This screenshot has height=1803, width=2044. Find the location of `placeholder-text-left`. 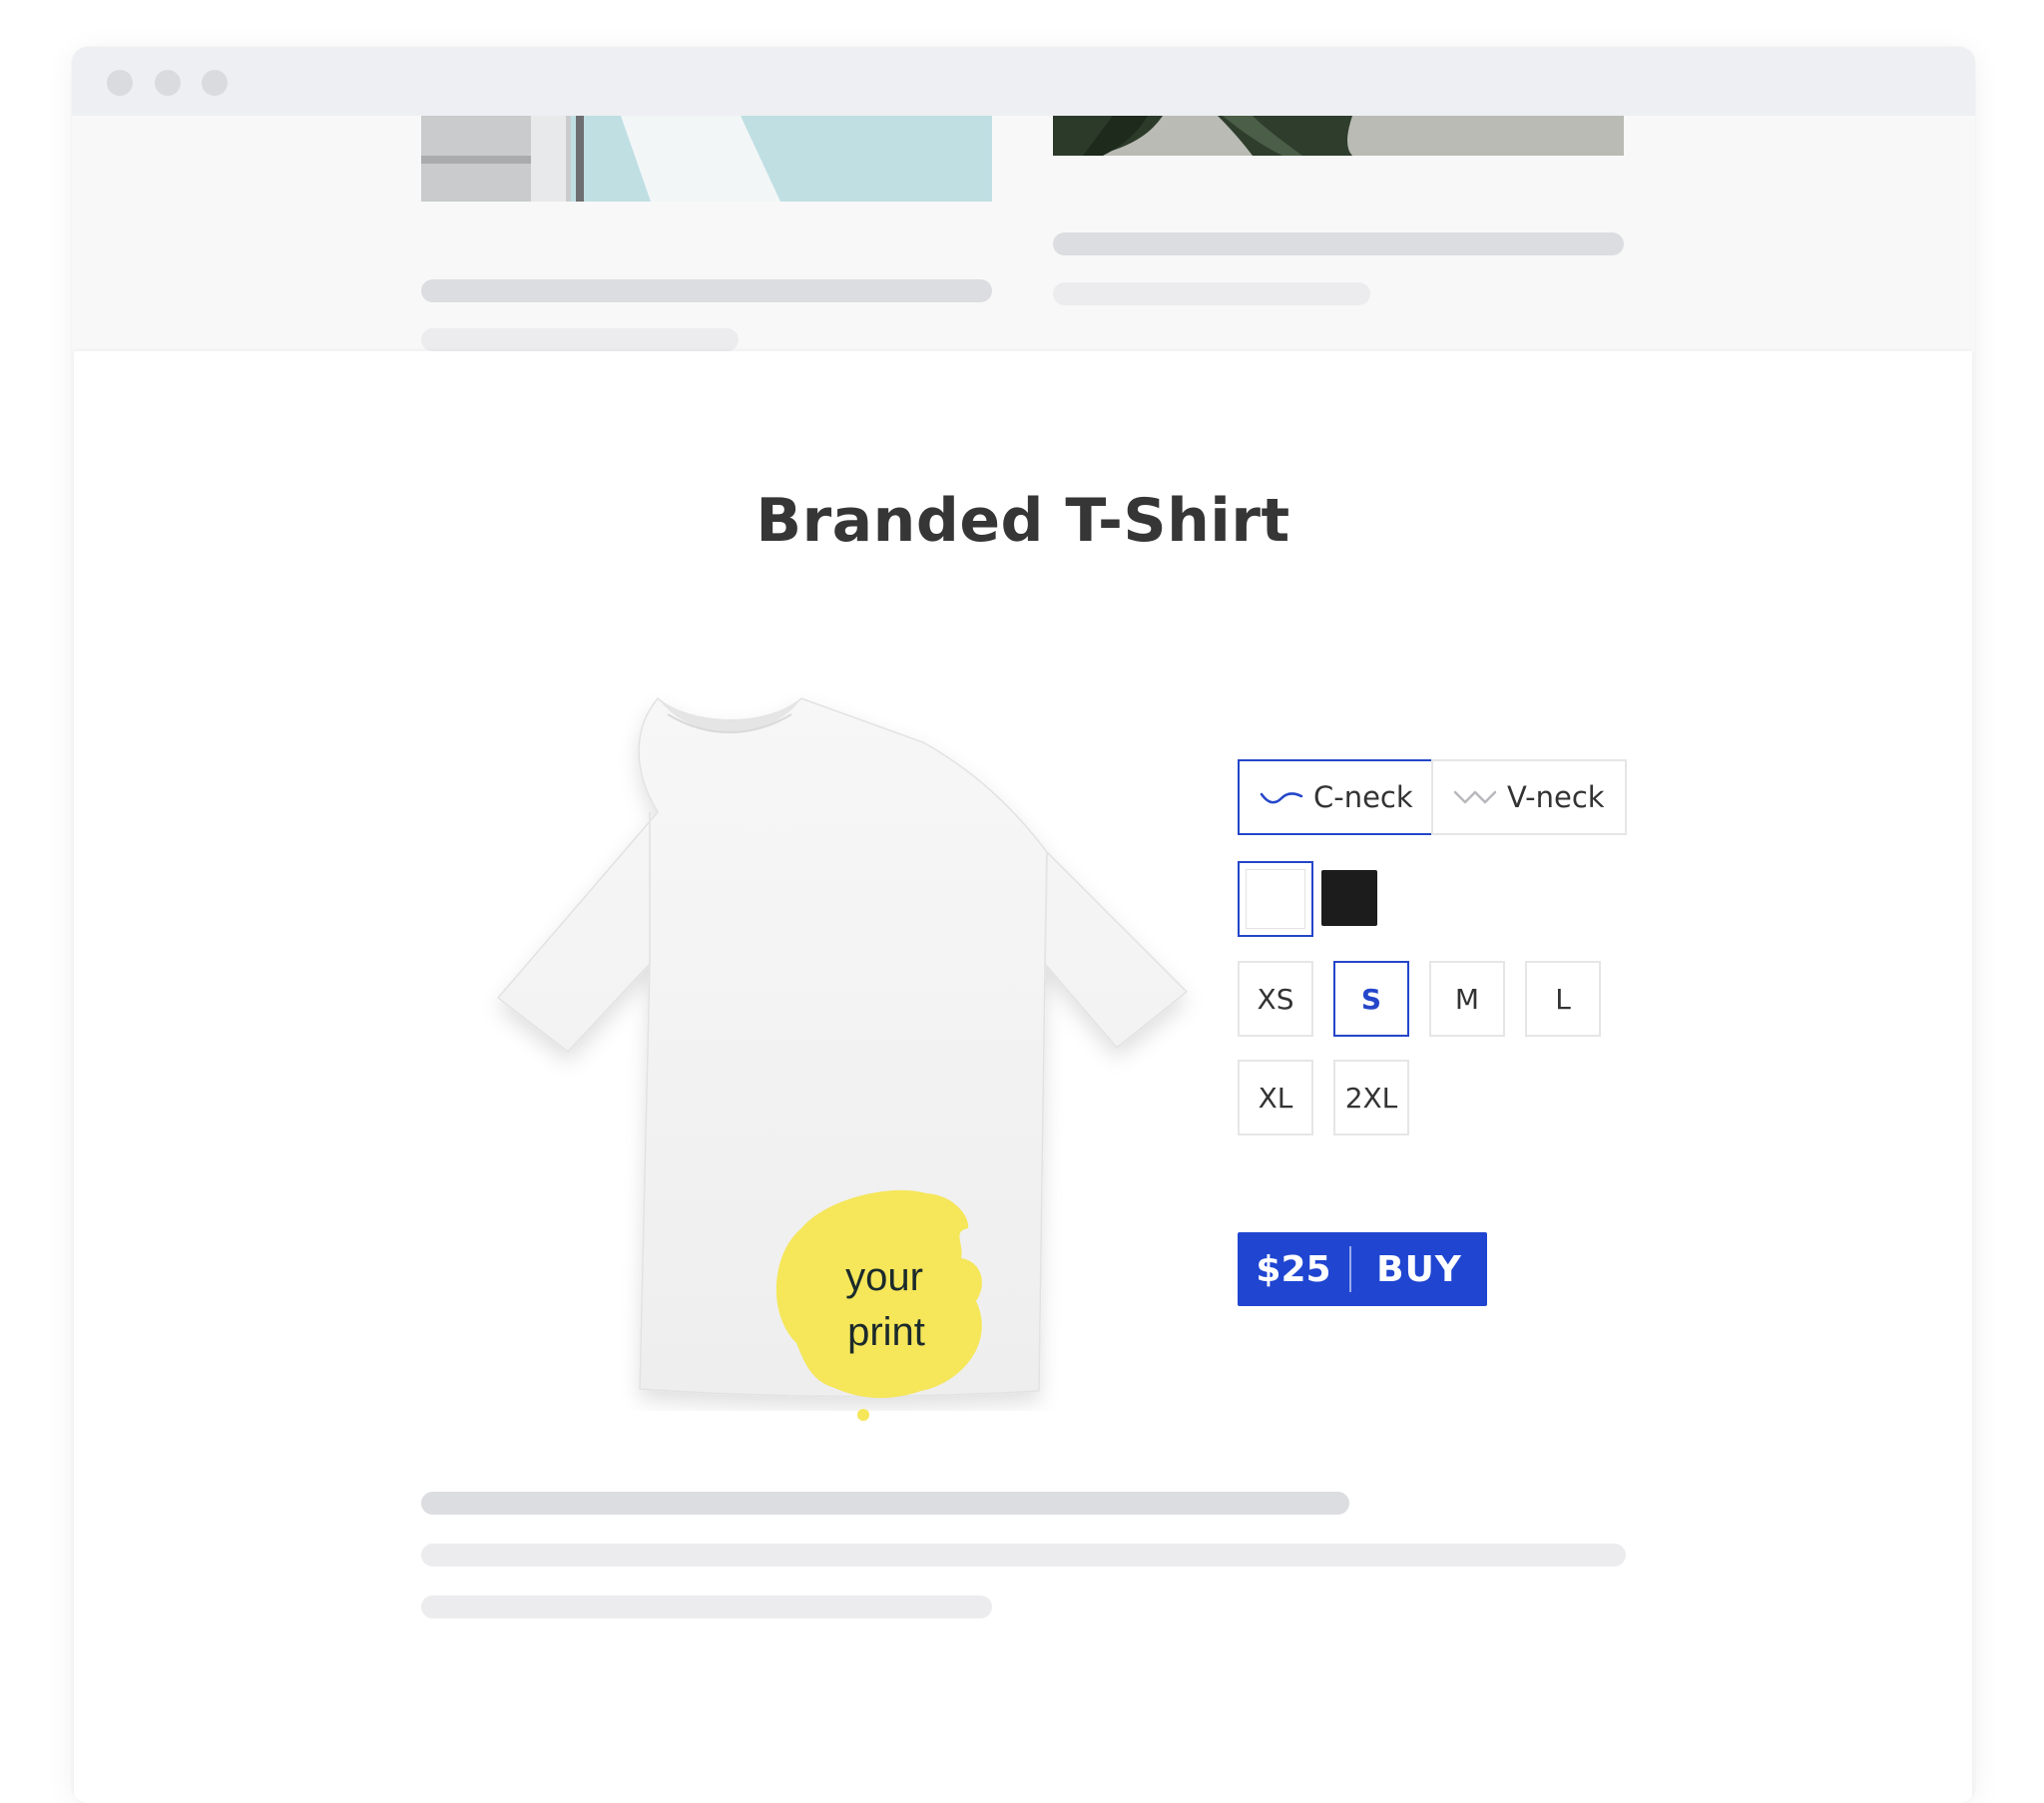

placeholder-text-left is located at coordinates (580, 339).